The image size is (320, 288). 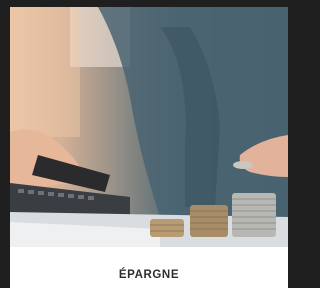 What do you see at coordinates (149, 267) in the screenshot?
I see `title-band: ÉPARGNE` at bounding box center [149, 267].